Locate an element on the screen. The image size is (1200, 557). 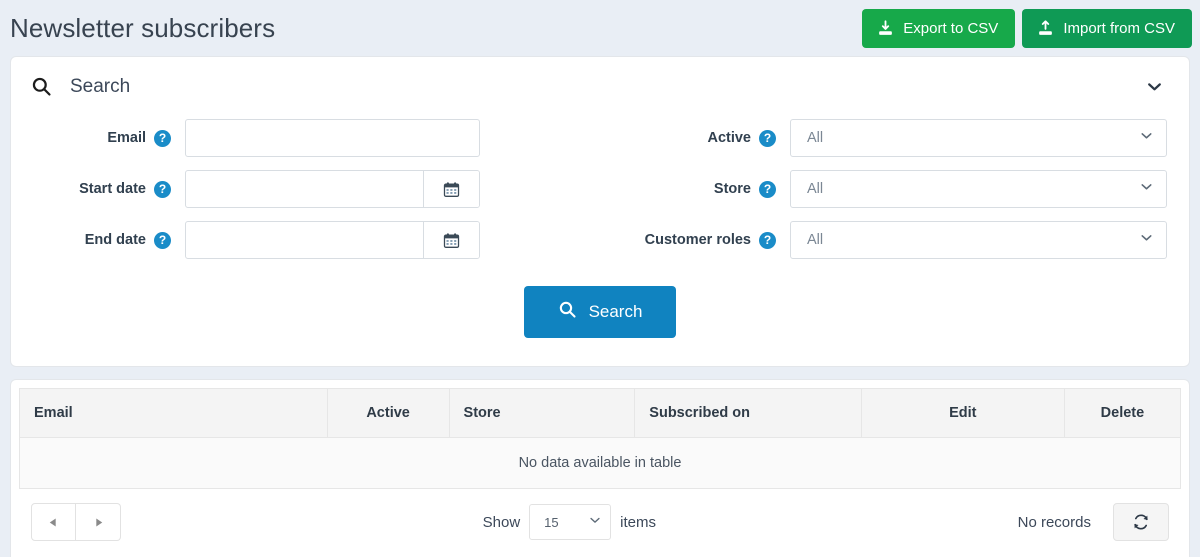
next-page-button is located at coordinates (98, 522).